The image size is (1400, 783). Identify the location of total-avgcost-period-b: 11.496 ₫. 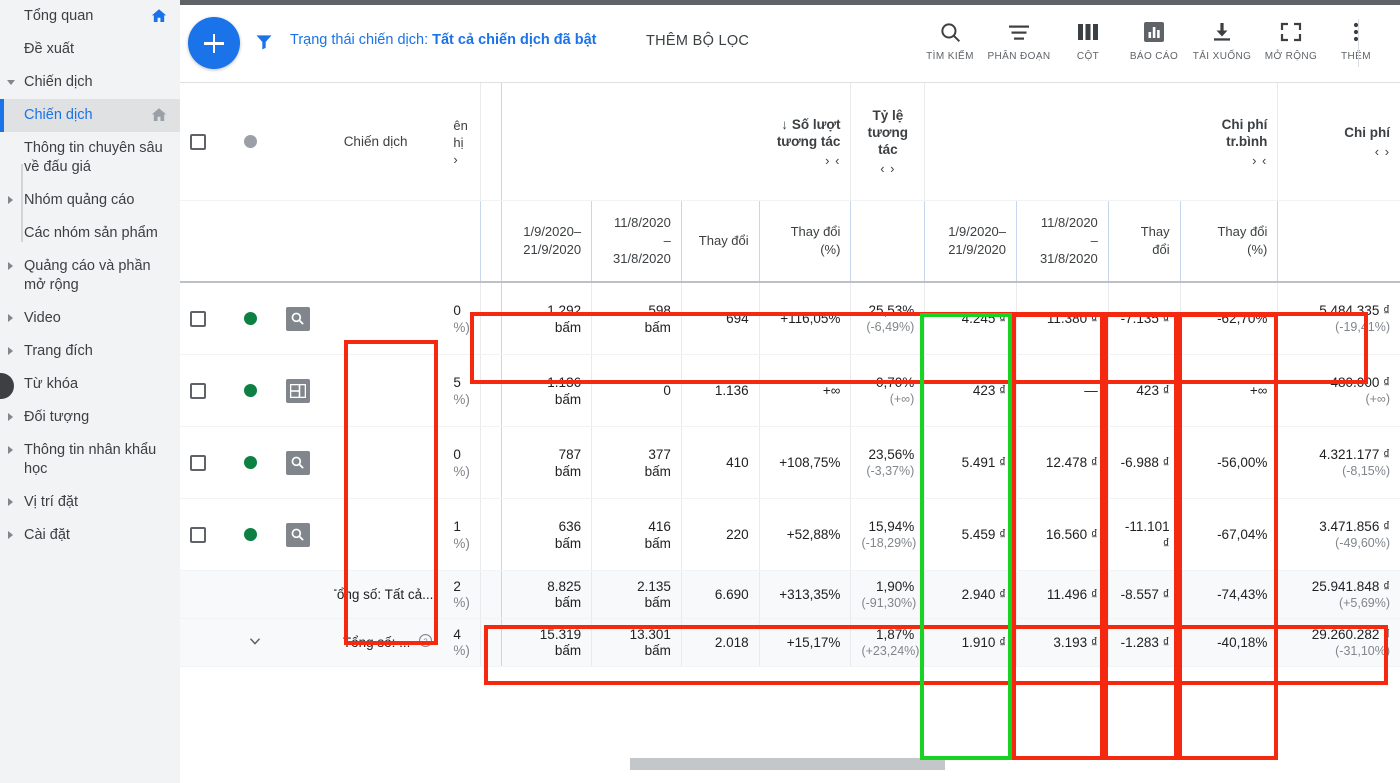
(1063, 594).